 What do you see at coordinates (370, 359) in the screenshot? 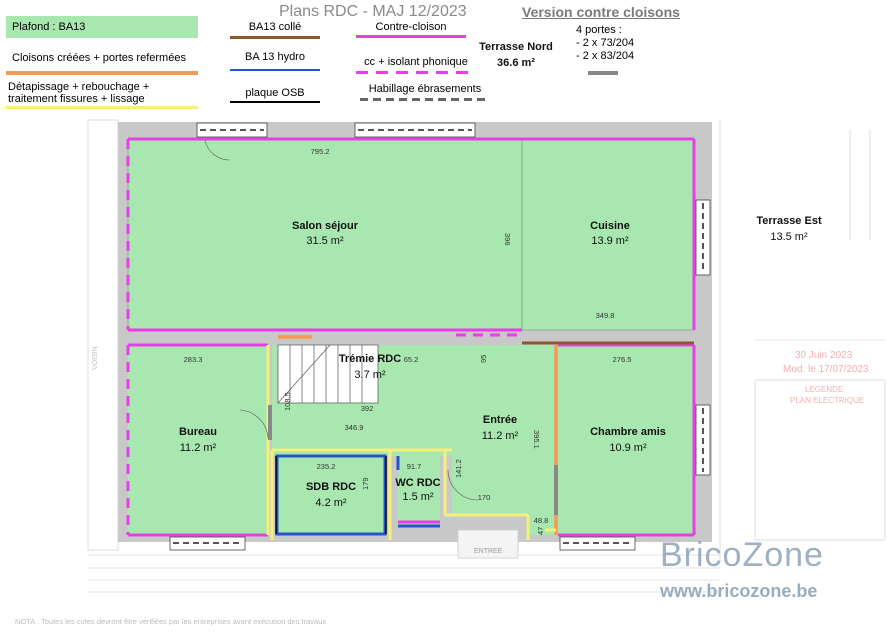
I see `label-tremie: Trémie RDC` at bounding box center [370, 359].